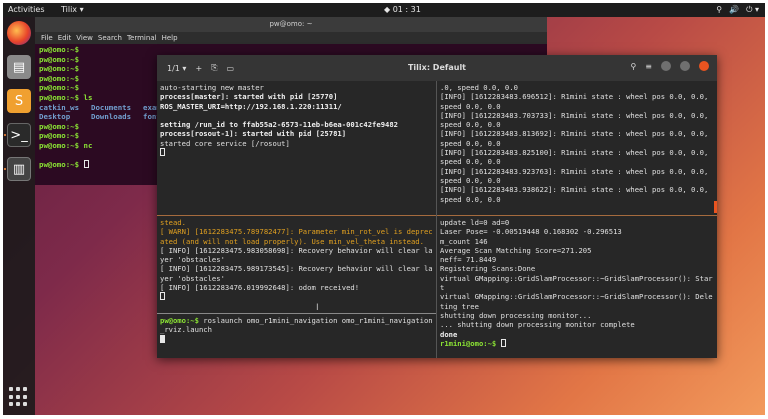 The height and width of the screenshot is (419, 768). Describe the element at coordinates (291, 24) in the screenshot. I see `window-title: pw@omo: ~` at that location.